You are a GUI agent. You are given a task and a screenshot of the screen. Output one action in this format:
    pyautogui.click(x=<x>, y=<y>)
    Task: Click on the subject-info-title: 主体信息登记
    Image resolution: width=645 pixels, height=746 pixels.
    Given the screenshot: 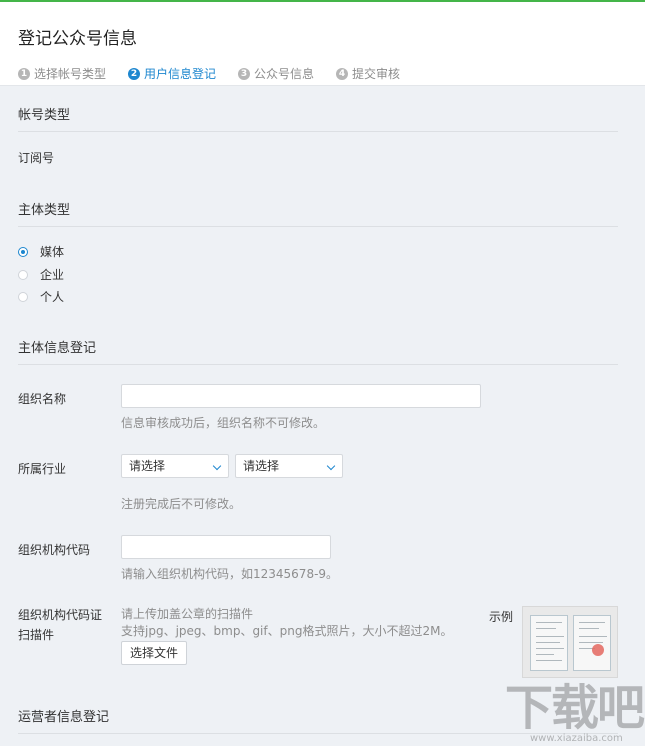 What is the action you would take?
    pyautogui.click(x=57, y=348)
    